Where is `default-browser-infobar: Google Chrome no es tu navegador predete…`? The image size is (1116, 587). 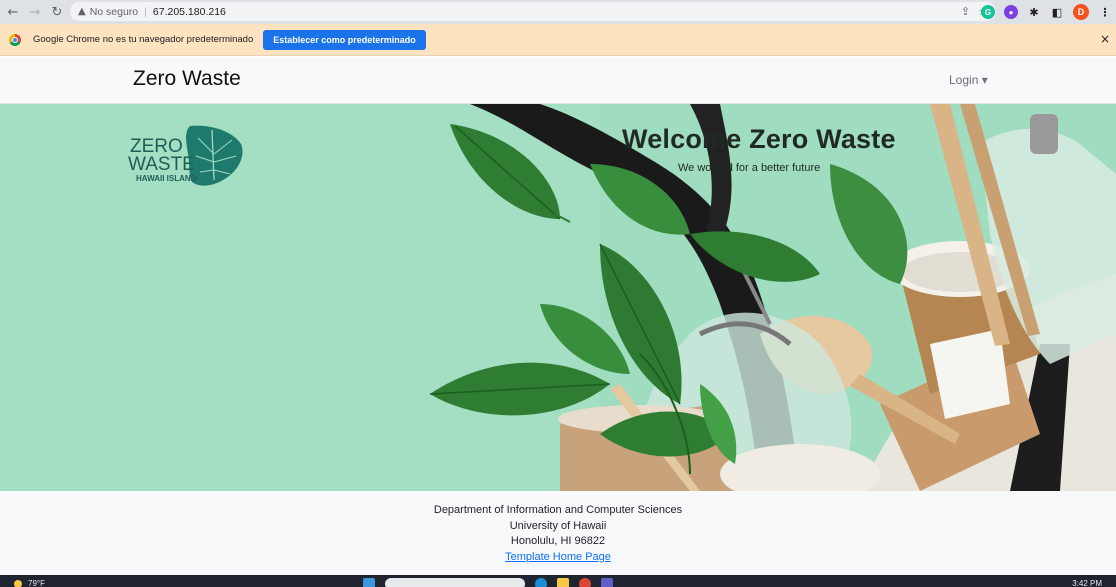 default-browser-infobar: Google Chrome no es tu navegador predete… is located at coordinates (558, 40).